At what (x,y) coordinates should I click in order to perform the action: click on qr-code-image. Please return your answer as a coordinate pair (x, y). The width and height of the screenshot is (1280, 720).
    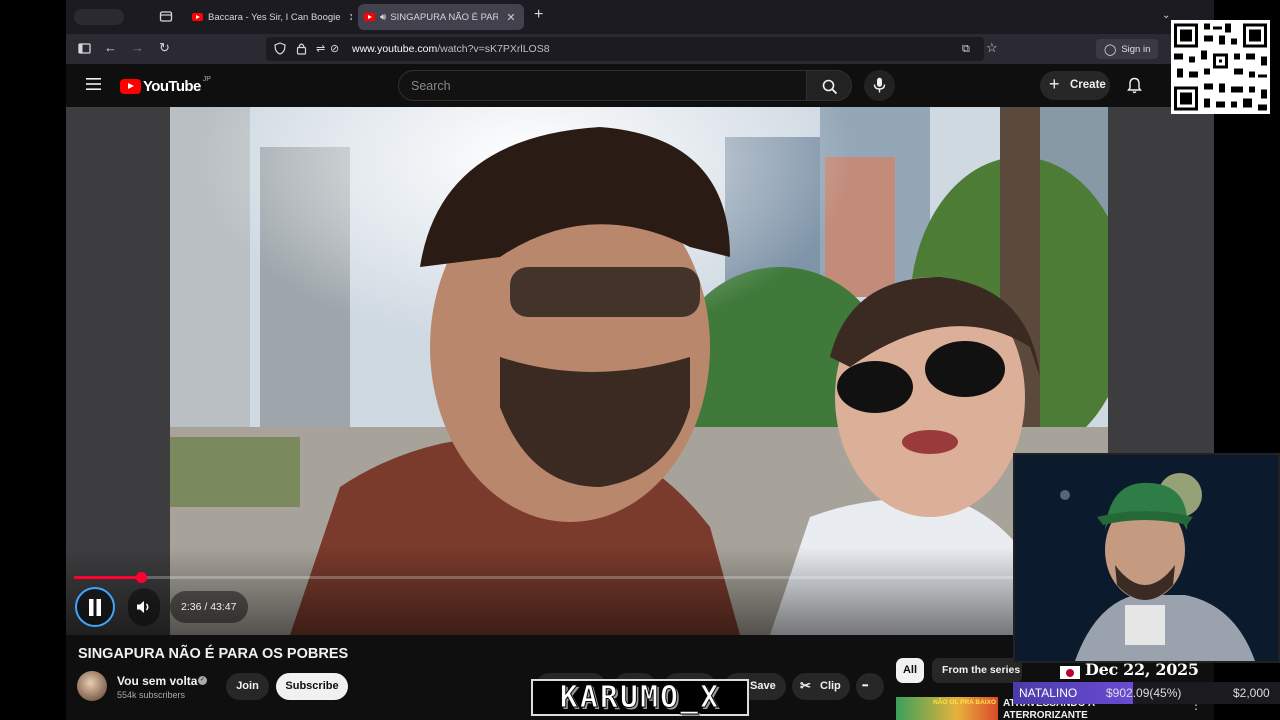
    Looking at the image, I should click on (1220, 67).